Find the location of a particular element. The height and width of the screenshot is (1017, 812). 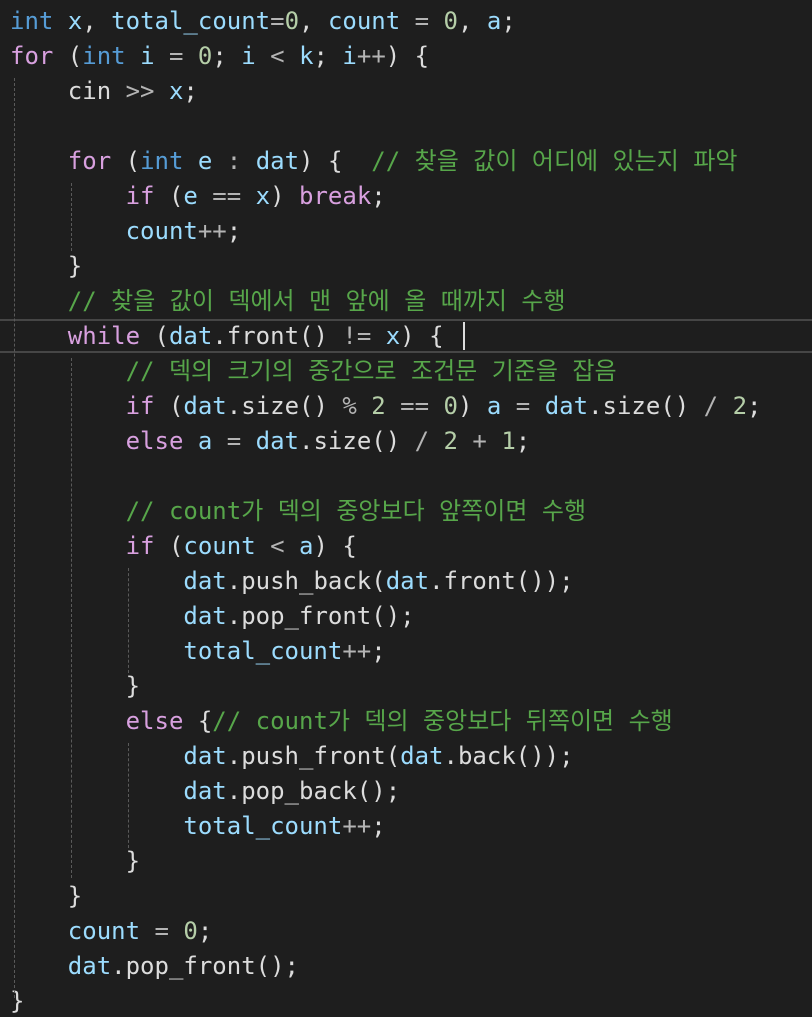

code-token: break is located at coordinates (335, 196).